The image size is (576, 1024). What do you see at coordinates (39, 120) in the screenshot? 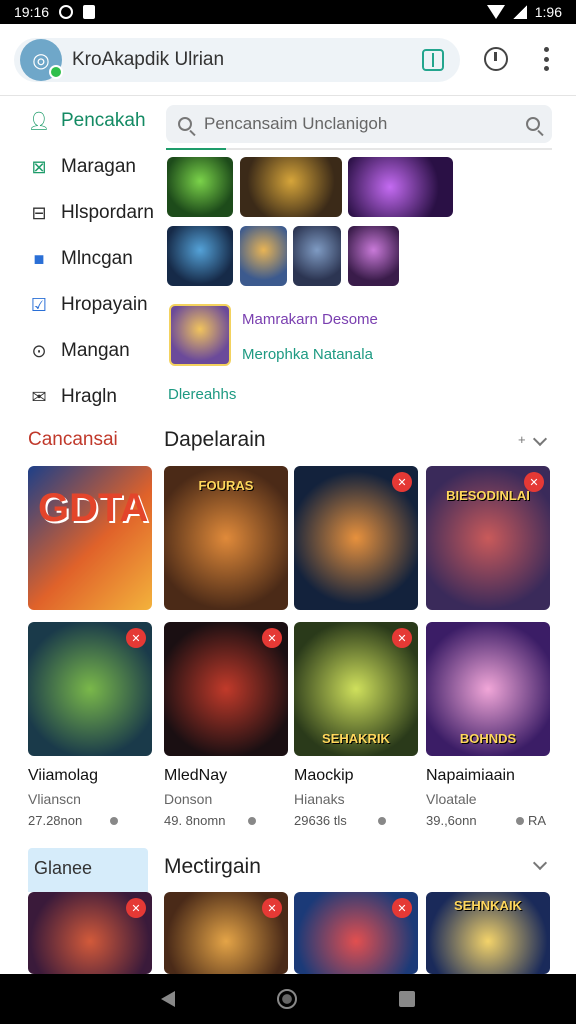
I see `person-icon: 👤︎` at bounding box center [39, 120].